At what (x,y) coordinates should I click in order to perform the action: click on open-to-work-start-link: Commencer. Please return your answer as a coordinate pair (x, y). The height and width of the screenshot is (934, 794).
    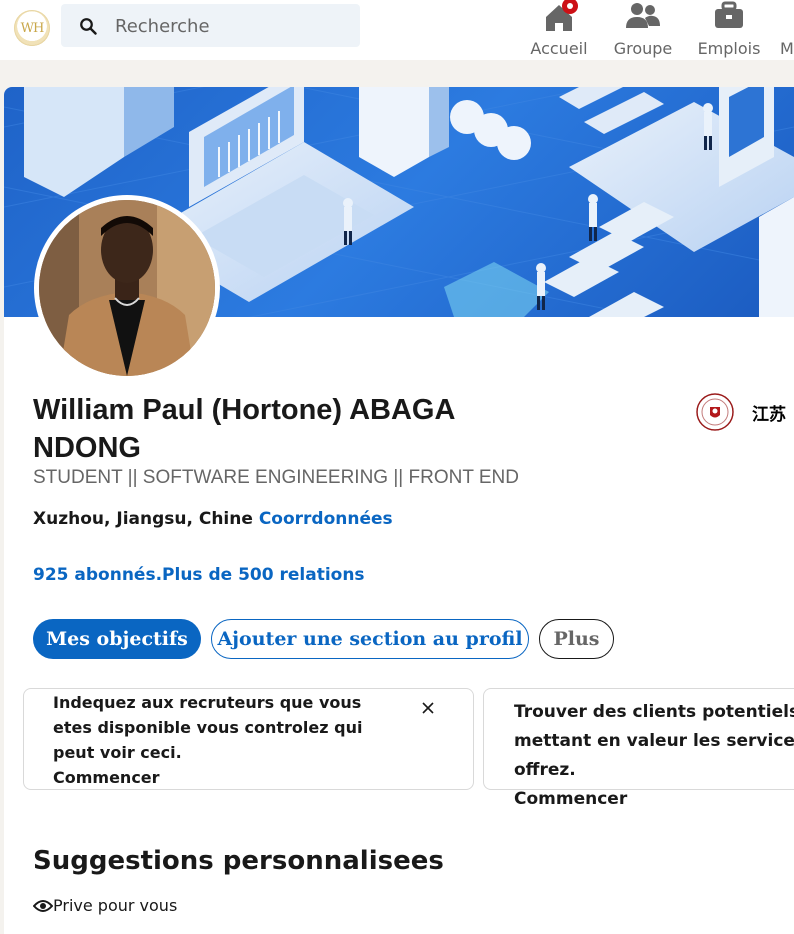
    Looking at the image, I should click on (228, 777).